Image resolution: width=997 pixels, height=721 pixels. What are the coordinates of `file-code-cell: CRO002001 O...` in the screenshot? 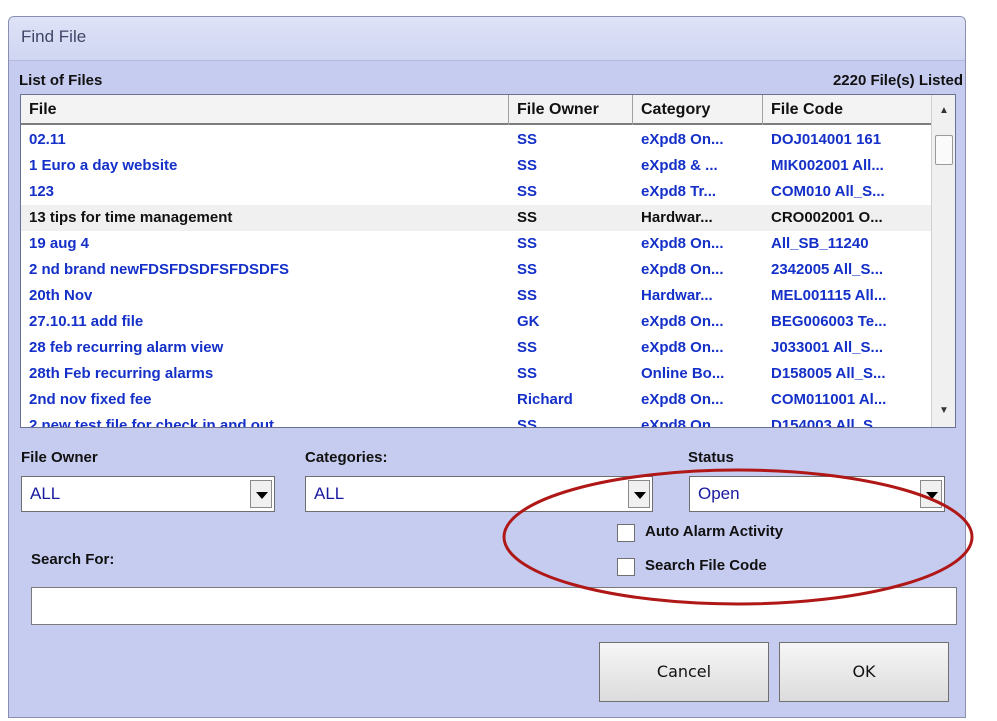 It's located at (827, 217).